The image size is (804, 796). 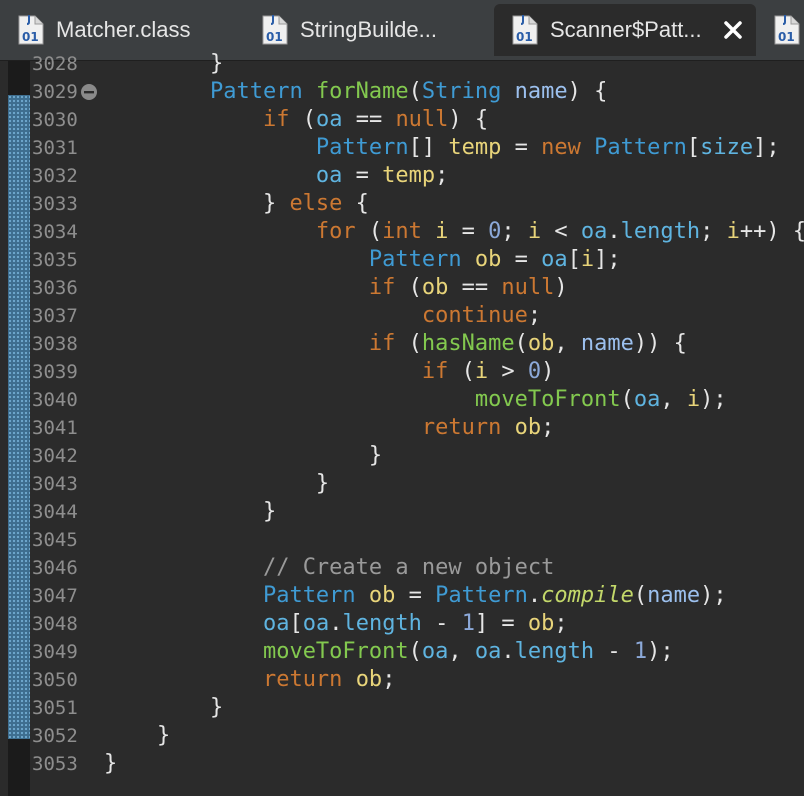 What do you see at coordinates (55, 512) in the screenshot?
I see `line-number: 3044` at bounding box center [55, 512].